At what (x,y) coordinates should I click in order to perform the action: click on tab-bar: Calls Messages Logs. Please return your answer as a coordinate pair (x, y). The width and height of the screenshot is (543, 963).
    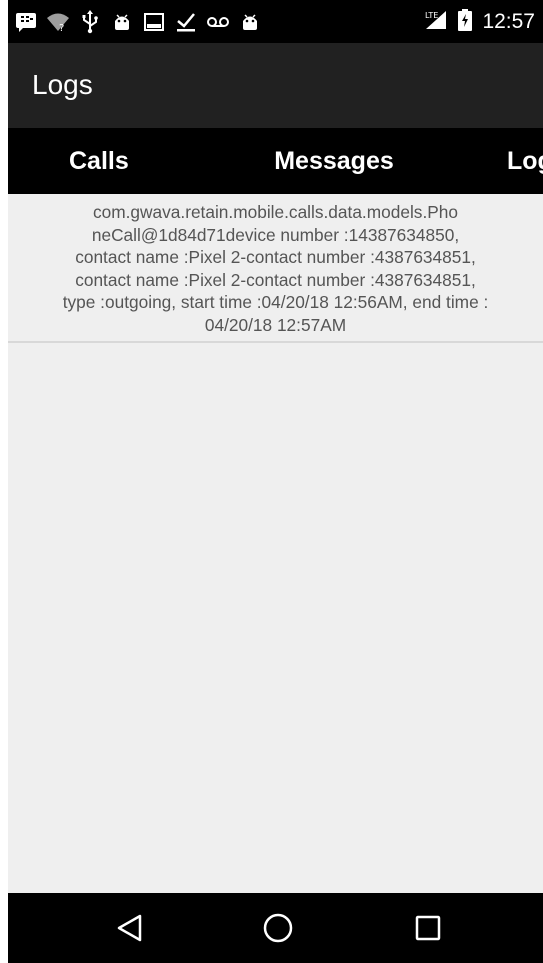
    Looking at the image, I should click on (275, 161).